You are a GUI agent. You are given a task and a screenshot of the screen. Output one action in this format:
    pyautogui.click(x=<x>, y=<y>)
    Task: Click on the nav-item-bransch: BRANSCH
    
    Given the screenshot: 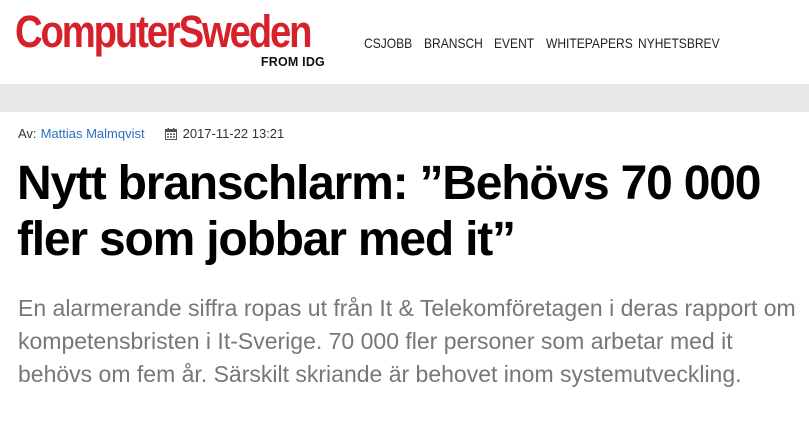 What is the action you would take?
    pyautogui.click(x=459, y=43)
    